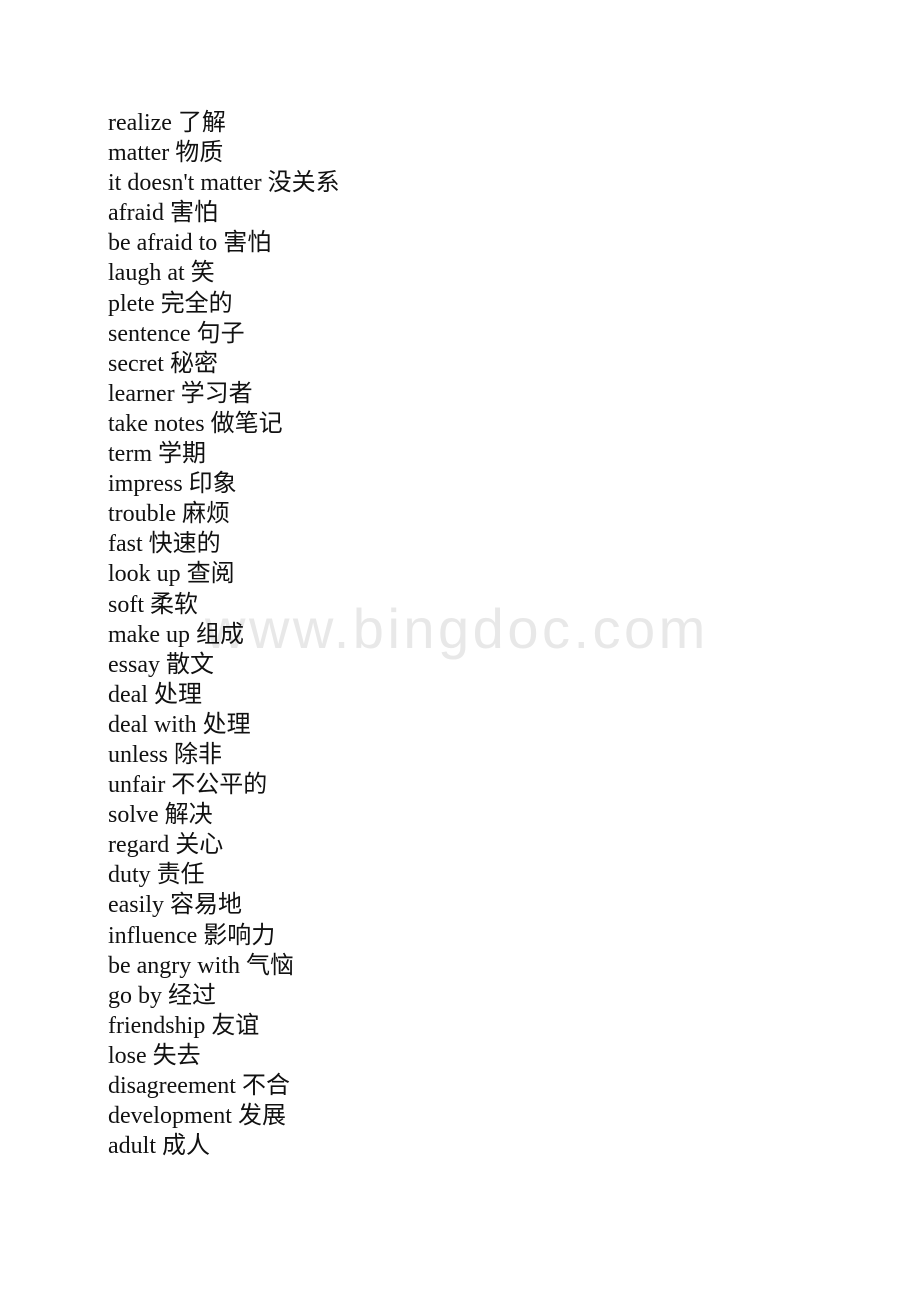  I want to click on vocabulary-entry: go by 经过, so click(162, 995).